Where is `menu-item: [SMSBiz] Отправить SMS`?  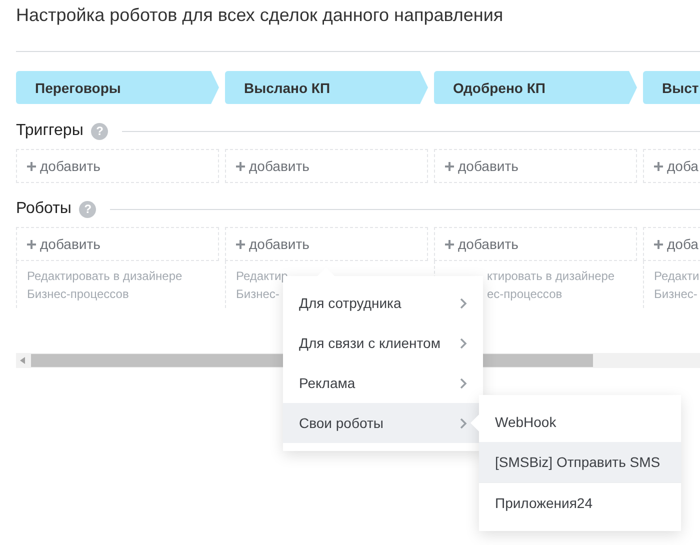
menu-item: [SMSBiz] Отправить SMS is located at coordinates (580, 462).